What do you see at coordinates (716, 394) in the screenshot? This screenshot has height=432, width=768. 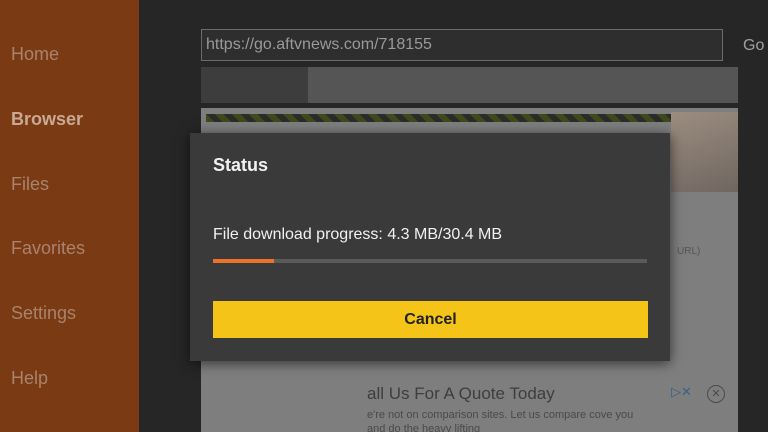 I see `ad-close-icon: ✕` at bounding box center [716, 394].